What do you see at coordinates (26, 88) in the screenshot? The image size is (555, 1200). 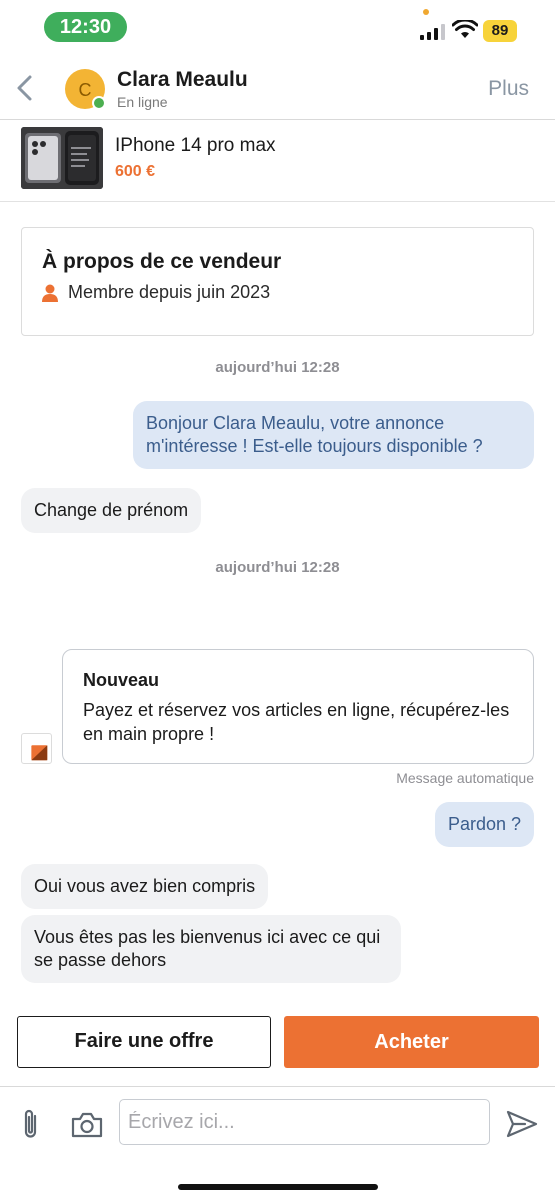 I see `back-chevron-icon` at bounding box center [26, 88].